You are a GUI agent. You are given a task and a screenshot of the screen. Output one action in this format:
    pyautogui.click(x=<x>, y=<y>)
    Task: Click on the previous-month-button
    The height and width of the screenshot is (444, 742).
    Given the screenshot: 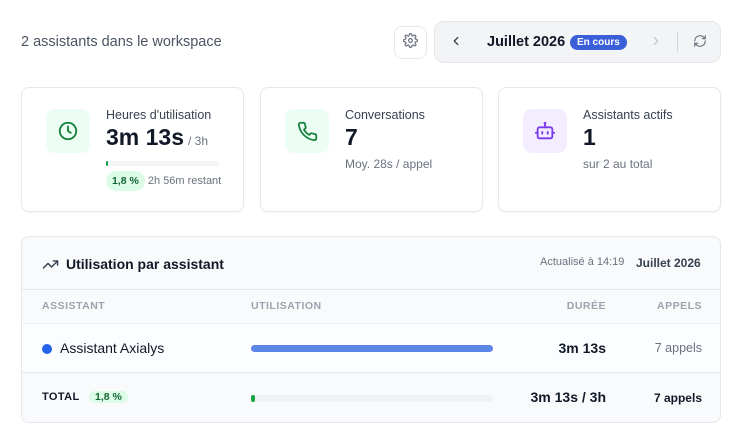 What is the action you would take?
    pyautogui.click(x=456, y=43)
    